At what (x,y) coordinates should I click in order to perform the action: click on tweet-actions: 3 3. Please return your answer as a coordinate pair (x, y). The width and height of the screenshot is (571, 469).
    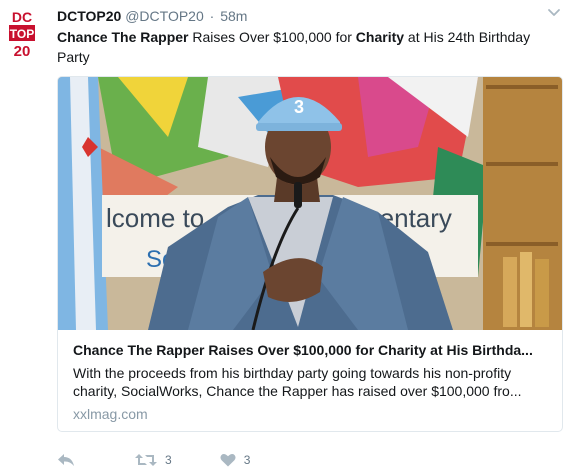
    Looking at the image, I should click on (153, 459).